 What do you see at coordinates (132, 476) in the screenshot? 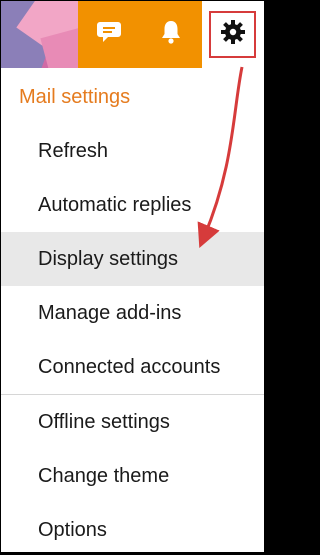
I see `menu-item-change-theme: Change theme` at bounding box center [132, 476].